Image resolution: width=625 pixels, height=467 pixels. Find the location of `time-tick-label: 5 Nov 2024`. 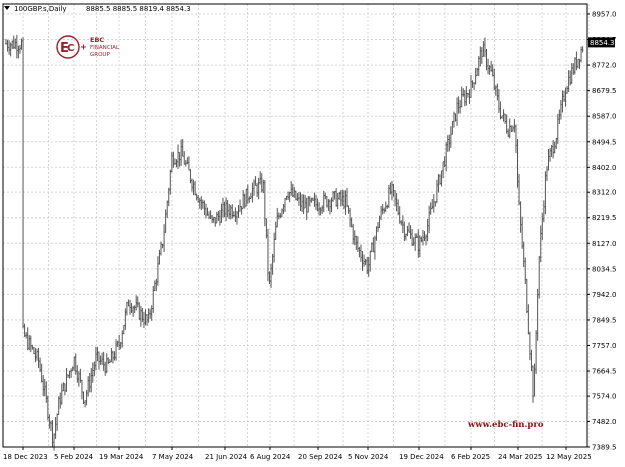

time-tick-label: 5 Nov 2024 is located at coordinates (368, 457).